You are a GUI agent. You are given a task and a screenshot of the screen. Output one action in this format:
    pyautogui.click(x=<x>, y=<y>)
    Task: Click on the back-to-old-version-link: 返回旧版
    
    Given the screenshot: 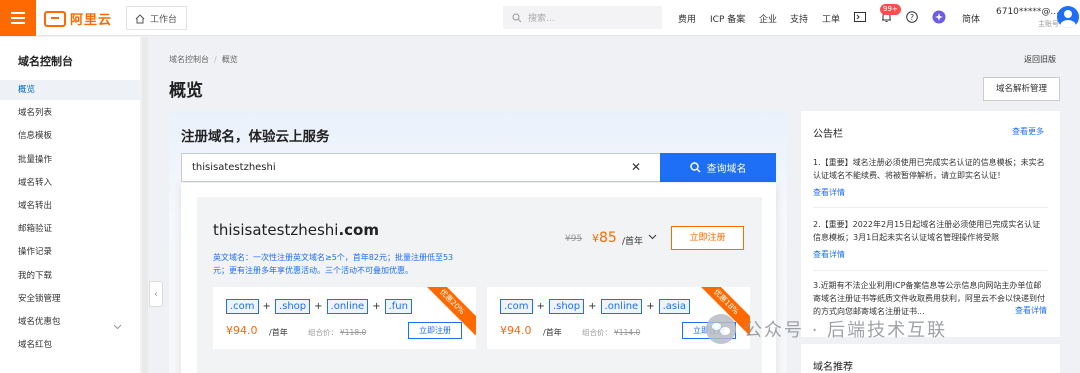 What is the action you would take?
    pyautogui.click(x=1040, y=59)
    